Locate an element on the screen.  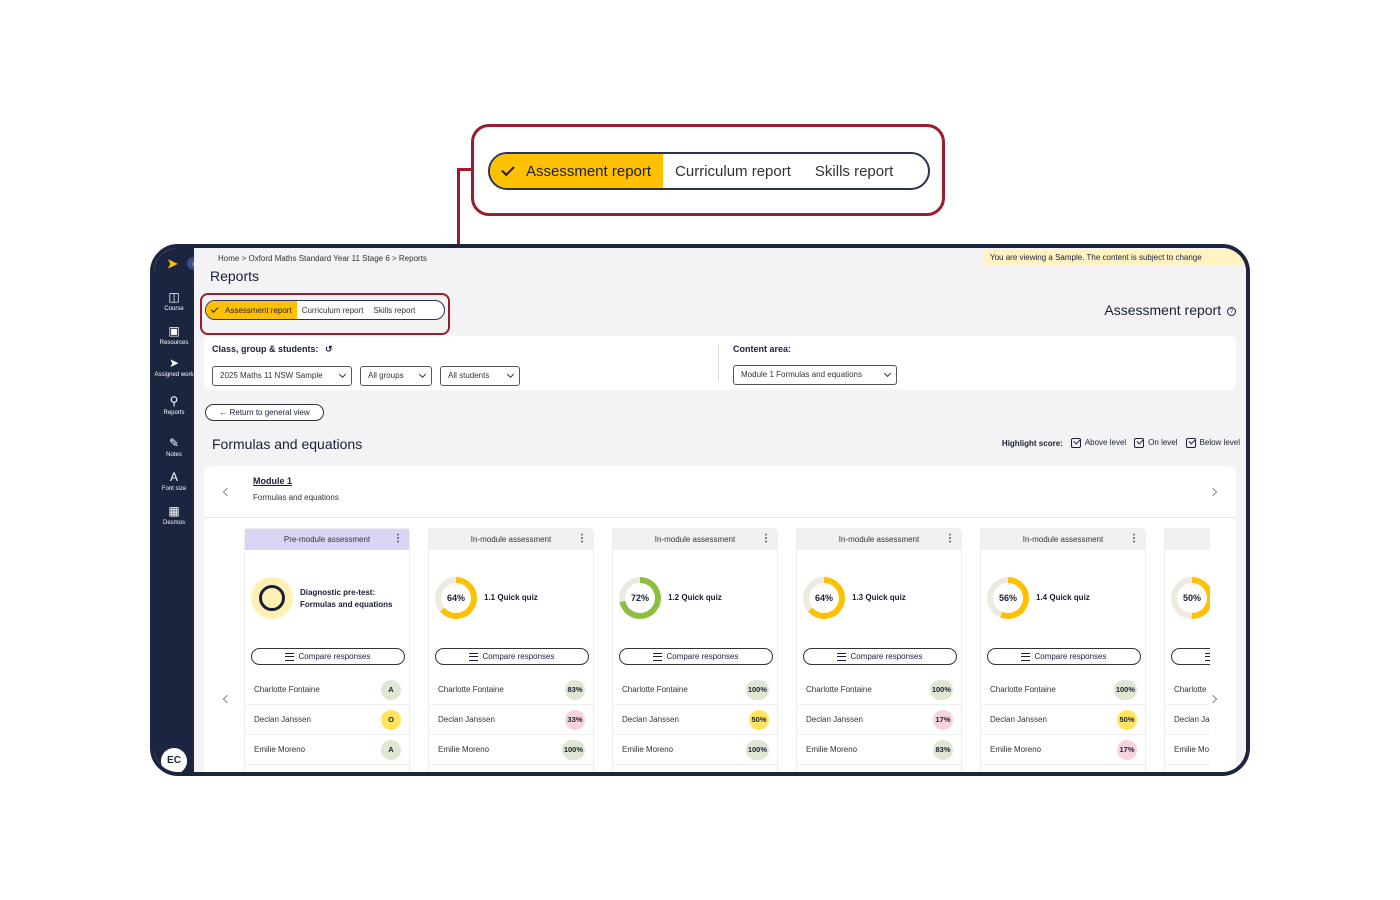
student-row: Declan Janssen 33% is located at coordinates (512, 720).